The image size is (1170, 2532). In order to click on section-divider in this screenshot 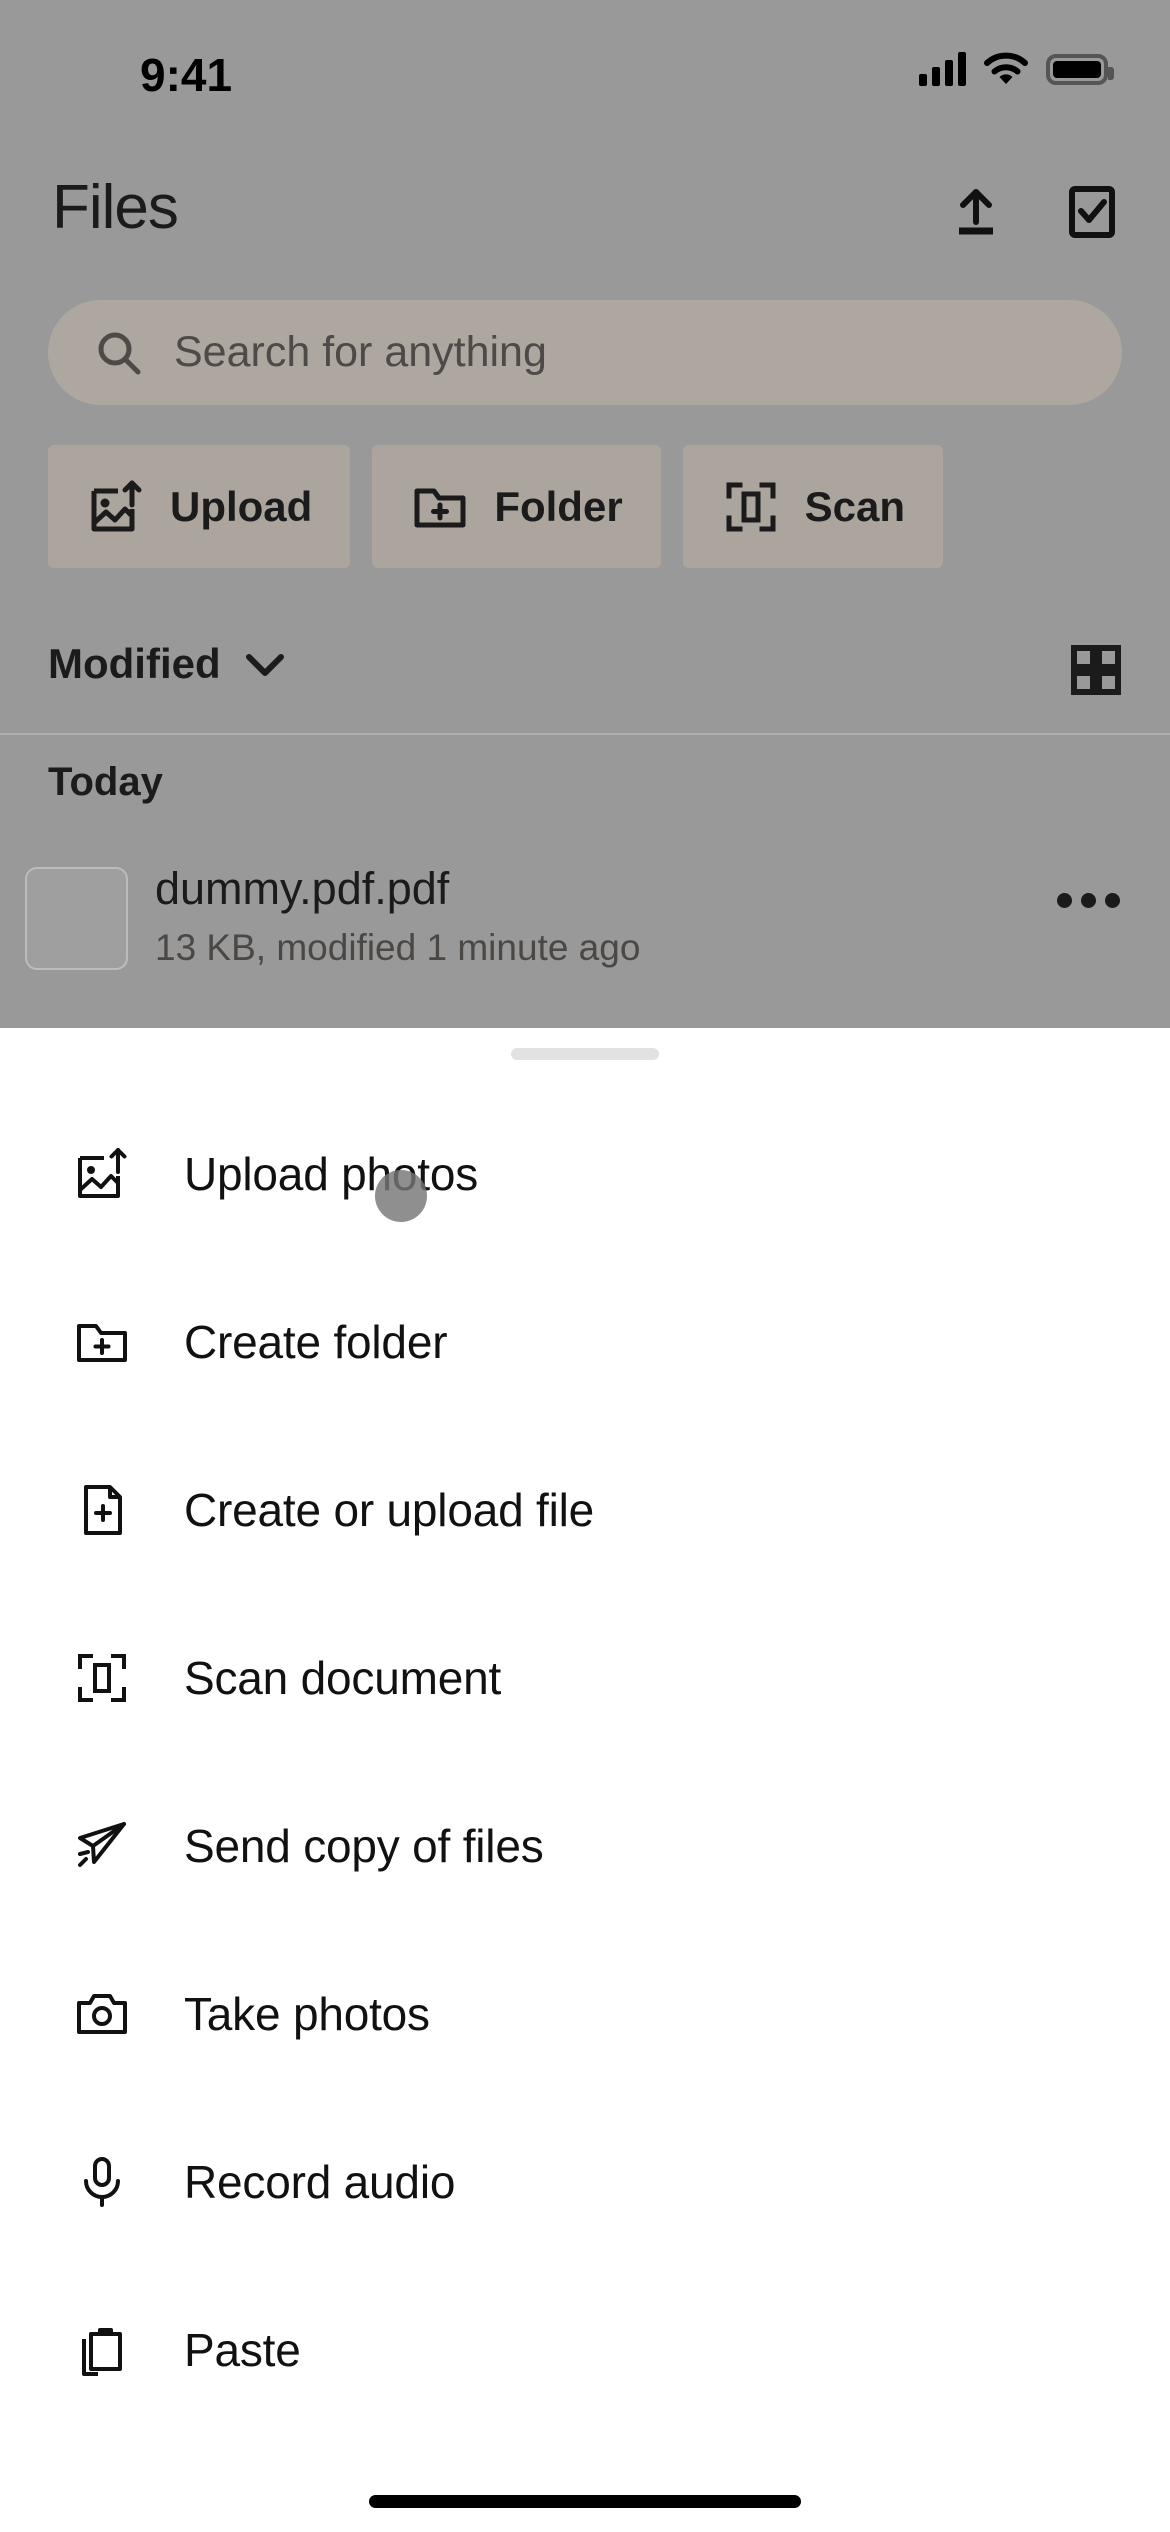, I will do `click(585, 734)`.